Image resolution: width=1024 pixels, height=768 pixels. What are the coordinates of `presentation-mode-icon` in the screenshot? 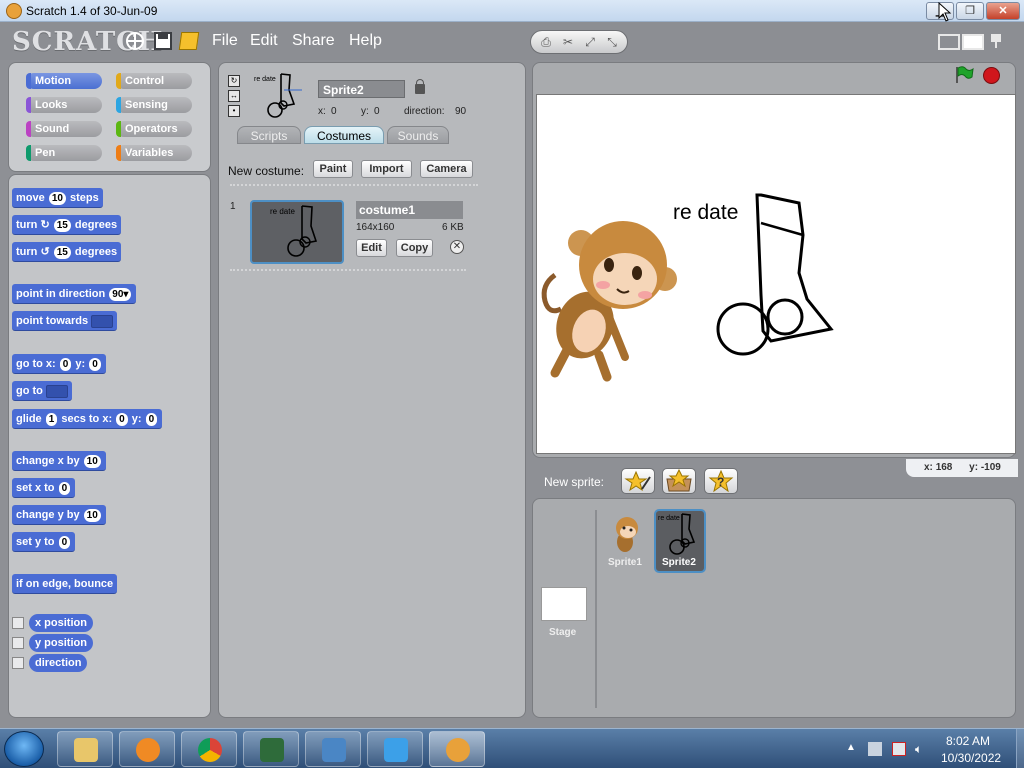 It's located at (995, 42).